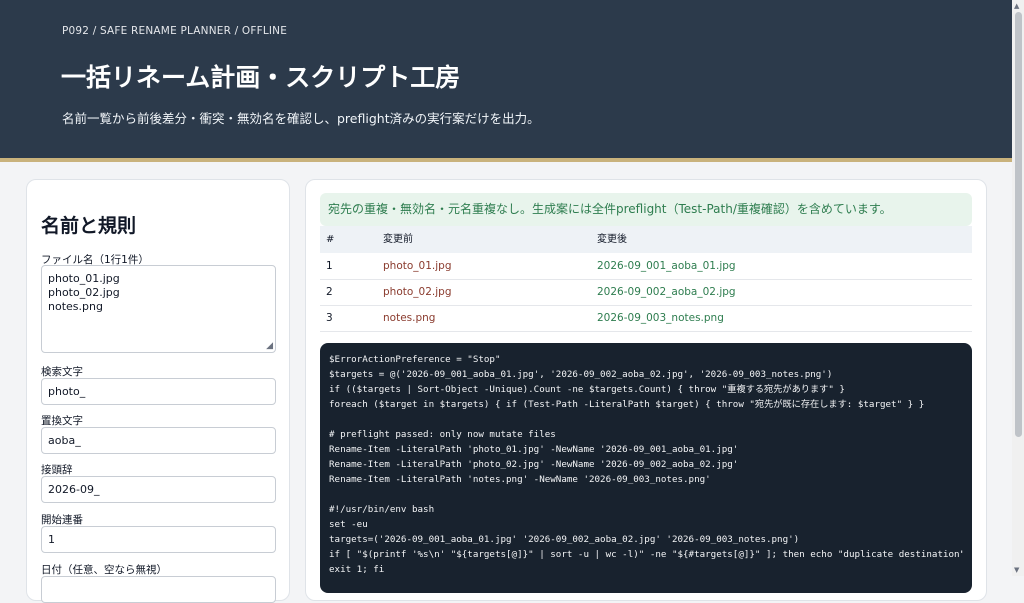  I want to click on rules-panel-title: 名前と規則, so click(89, 226).